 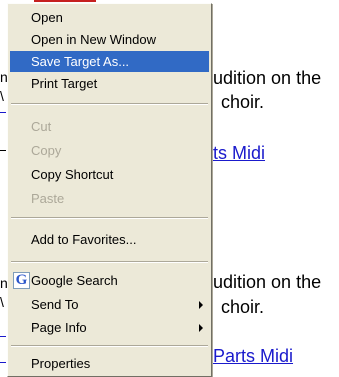 I want to click on menu-item-google-search: G Google Search, so click(x=109, y=280).